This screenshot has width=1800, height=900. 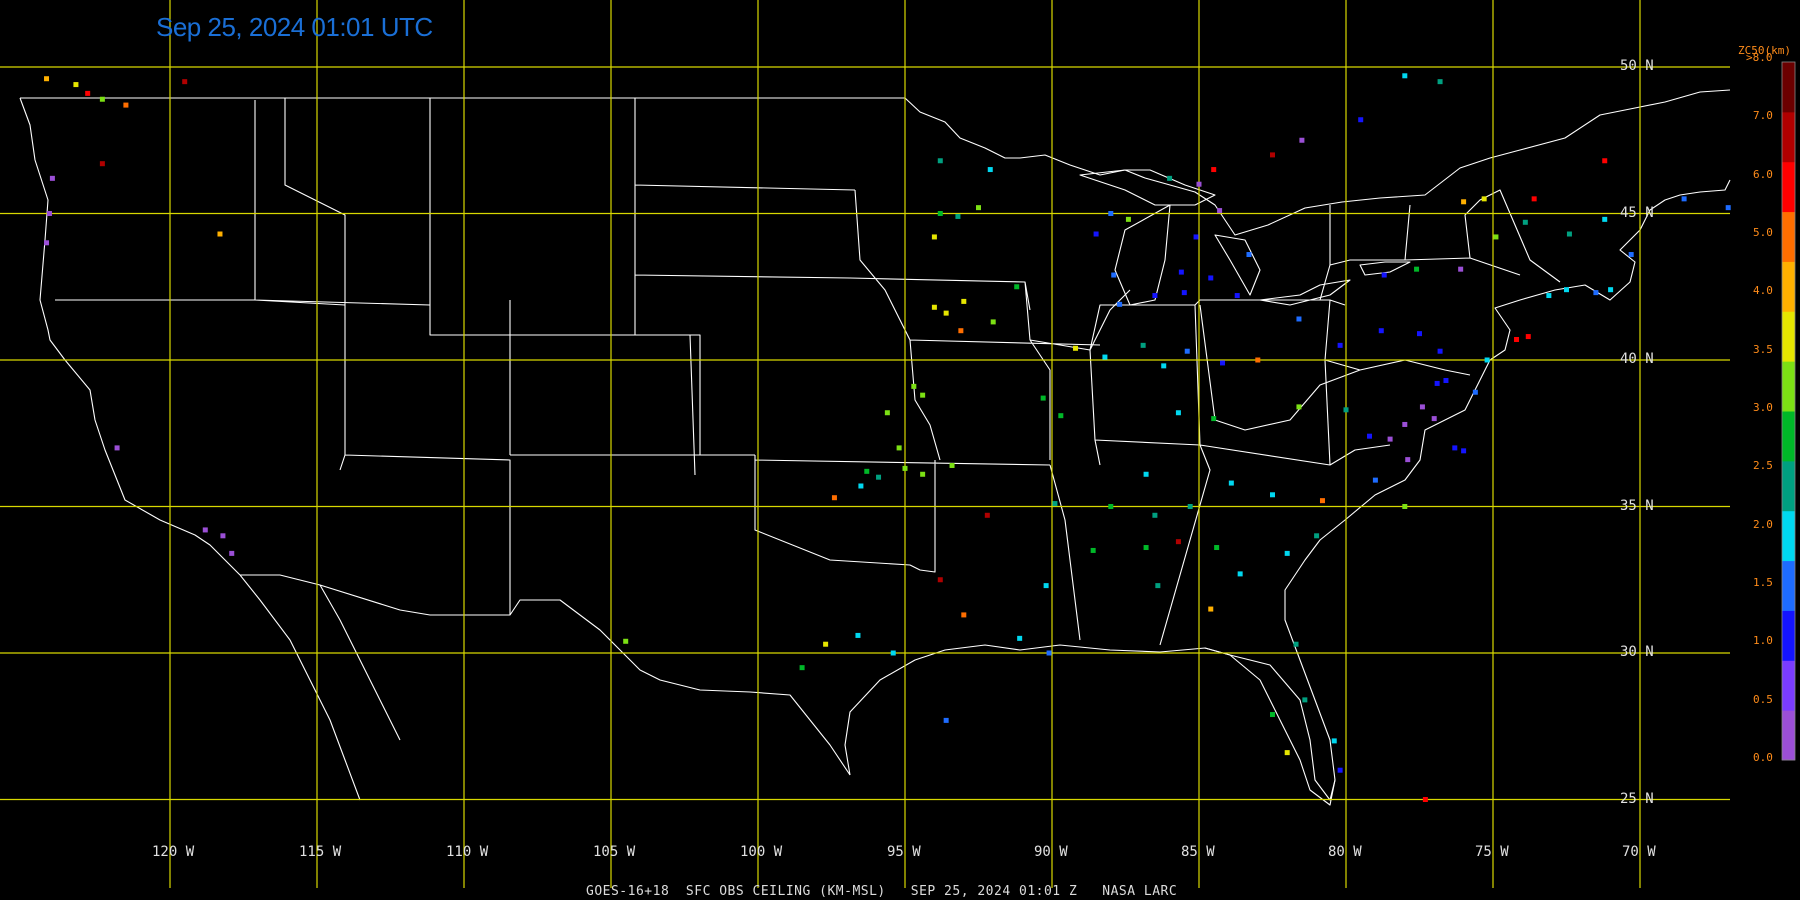 I want to click on legend-tick-label: 2.0, so click(x=1763, y=524).